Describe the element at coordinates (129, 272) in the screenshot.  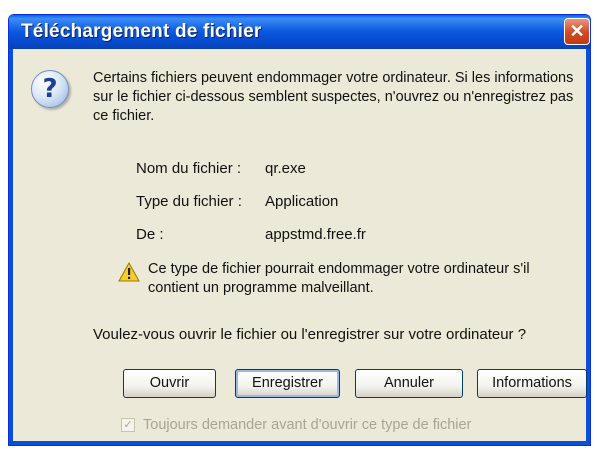
I see `warning-icon` at that location.